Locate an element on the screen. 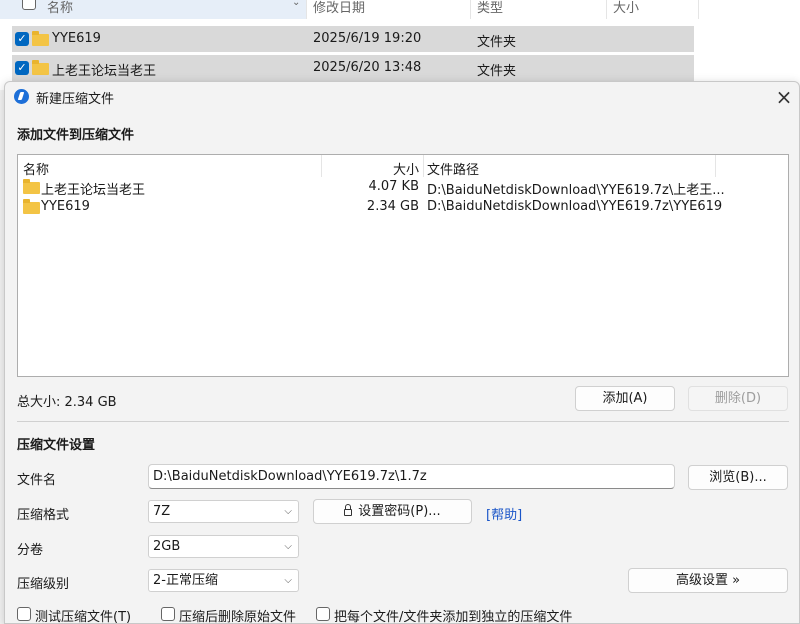 The height and width of the screenshot is (624, 800). file-path: D:\BaiduNetdiskDownload\YYE619.7z\YYE619 is located at coordinates (575, 206).